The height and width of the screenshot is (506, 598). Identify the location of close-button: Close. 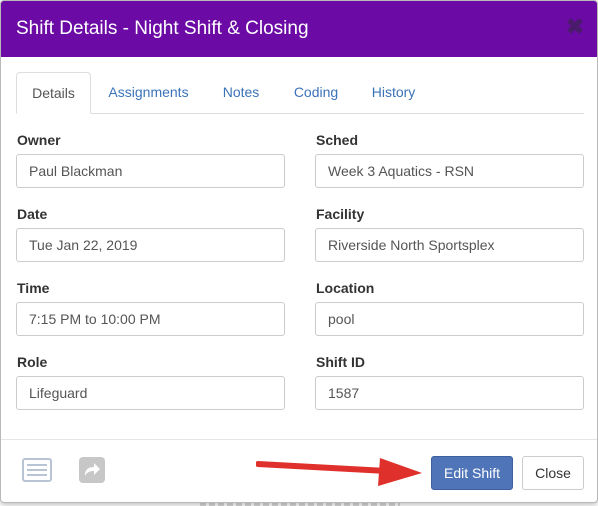
(553, 473).